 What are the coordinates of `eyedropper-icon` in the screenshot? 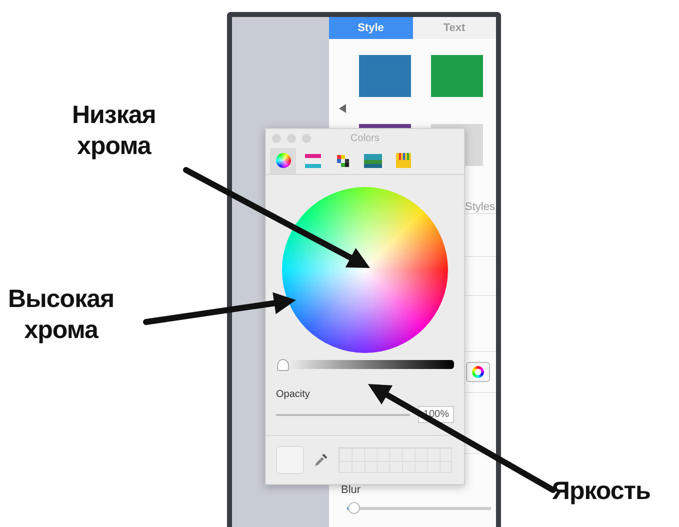 It's located at (321, 460).